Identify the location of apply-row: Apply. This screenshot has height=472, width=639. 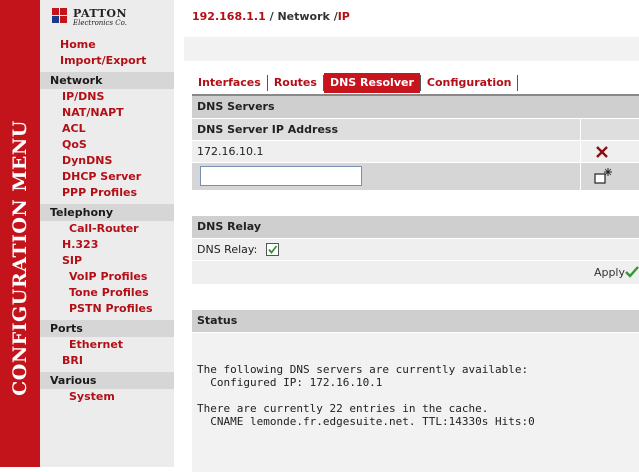
(415, 272).